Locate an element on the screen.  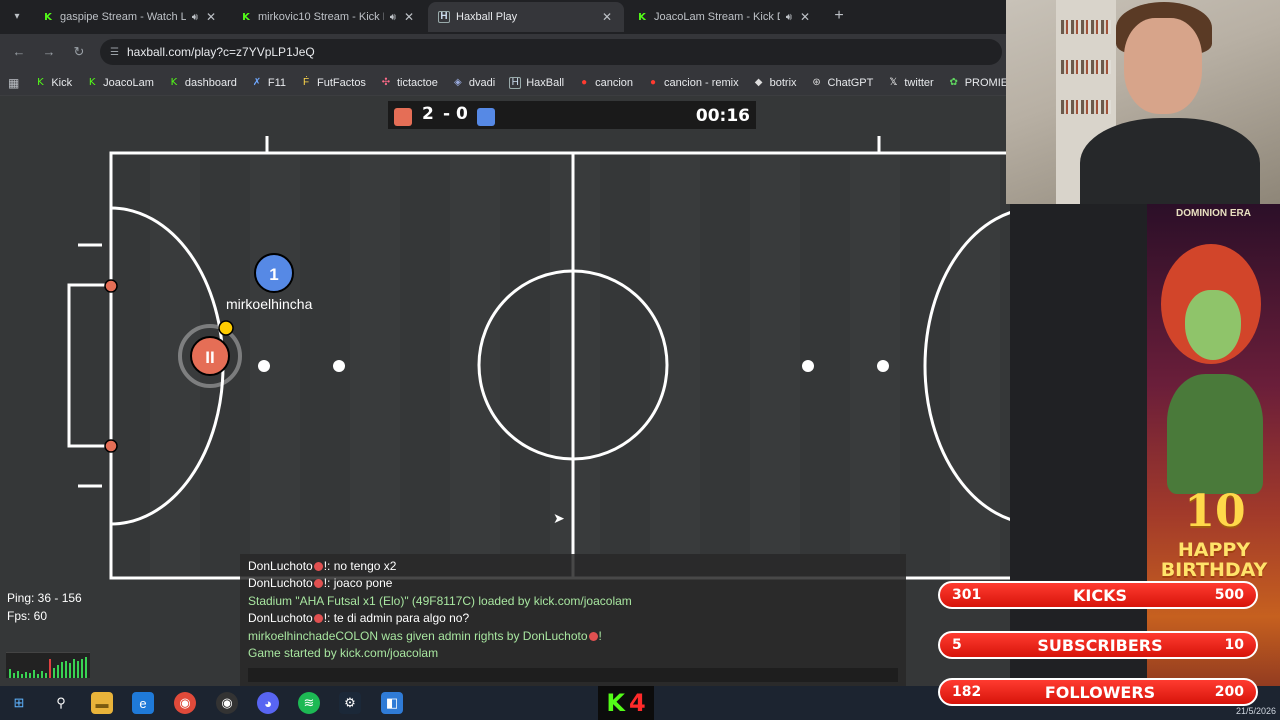
tab-joacolam: K JoacoLam Stream - Kick D 🔊︎ ✕ is located at coordinates (724, 17).